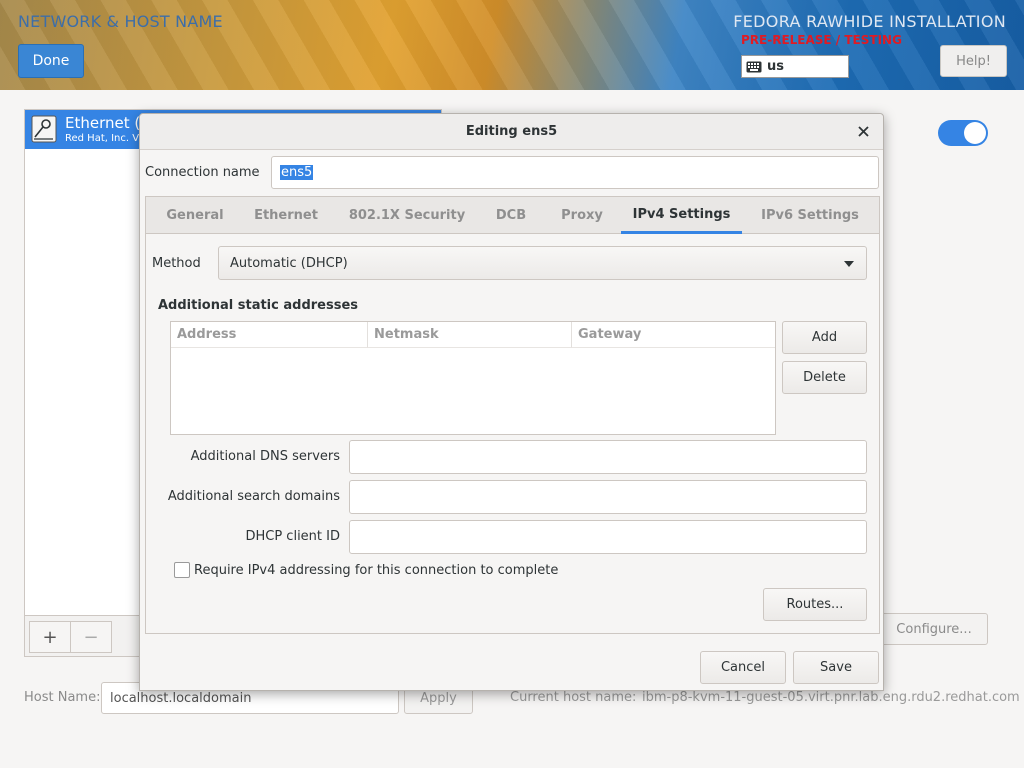 The height and width of the screenshot is (768, 1024). I want to click on search-domains-input, so click(608, 497).